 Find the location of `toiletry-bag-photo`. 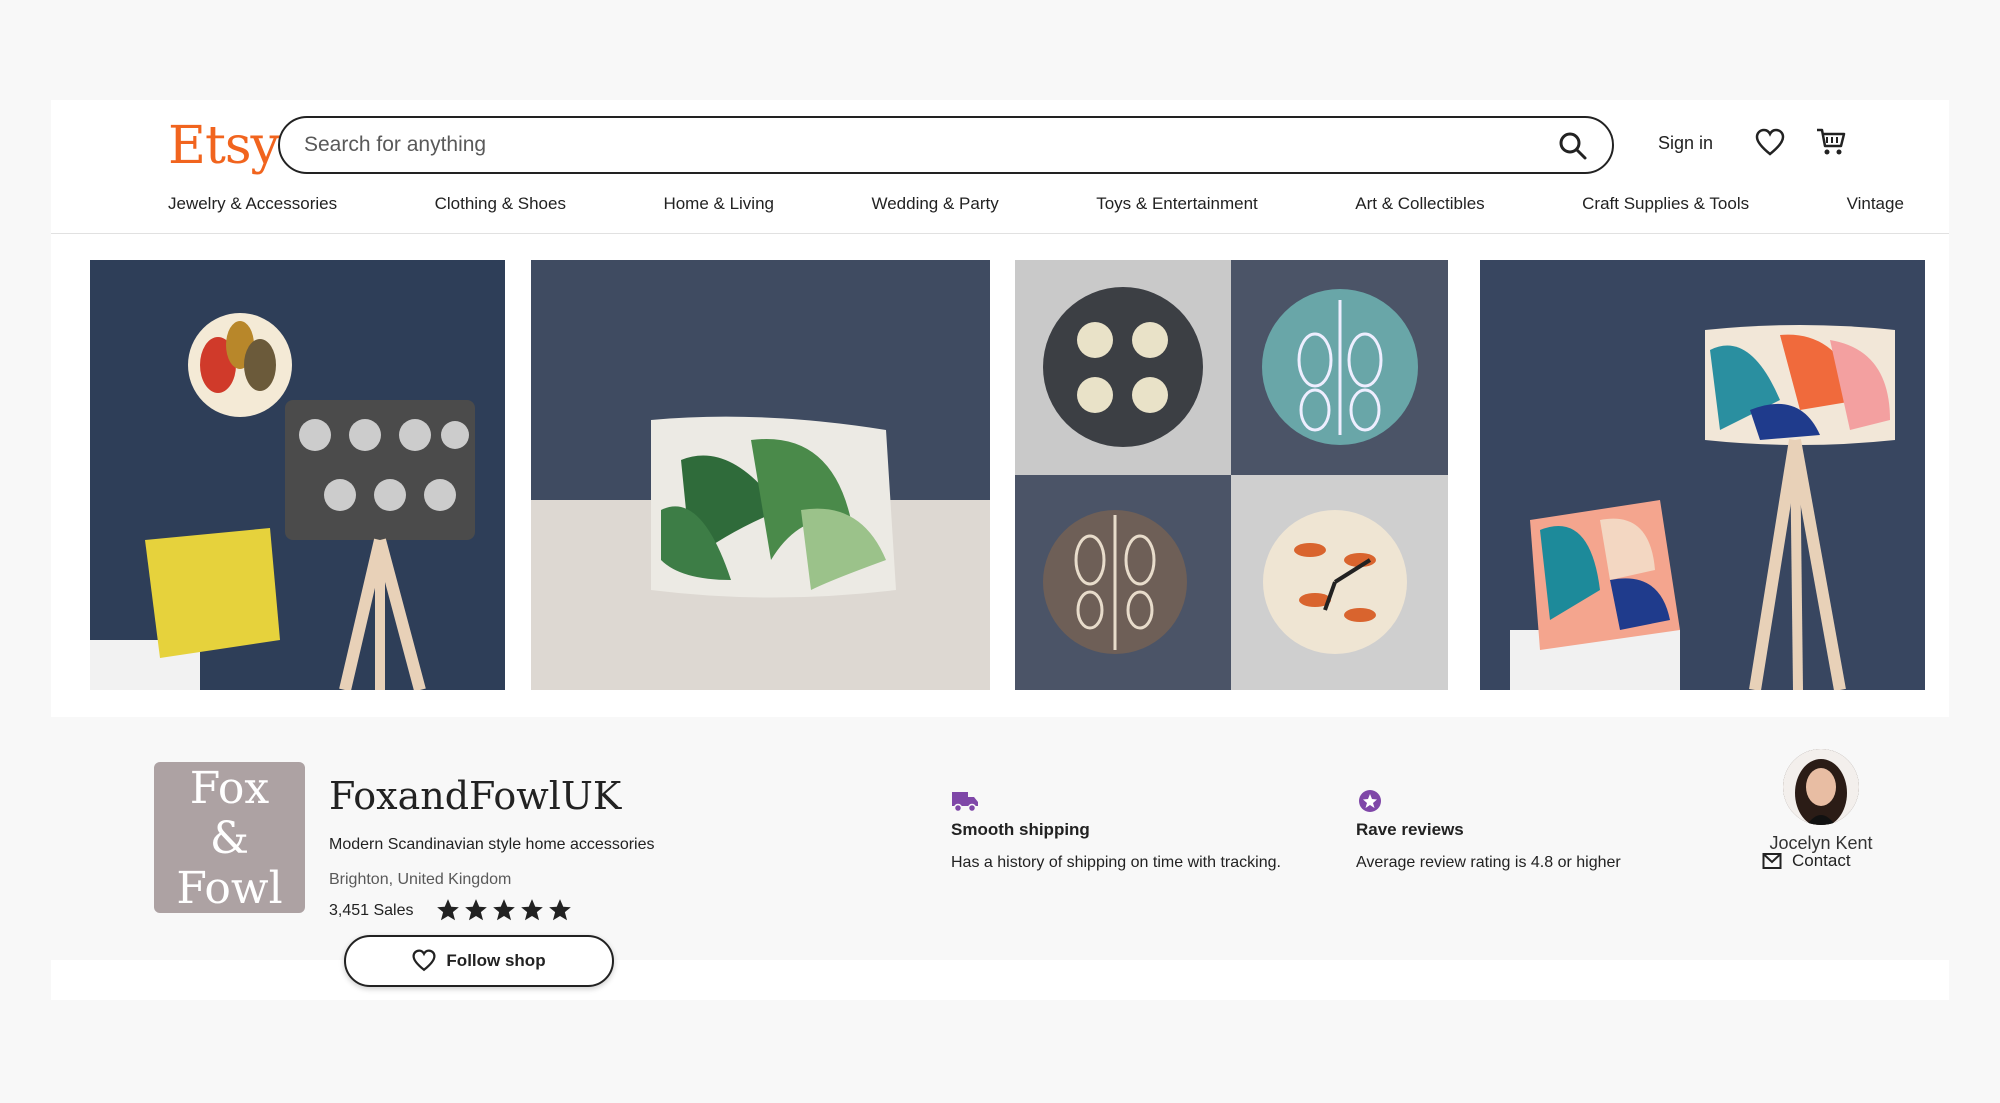

toiletry-bag-photo is located at coordinates (760, 475).